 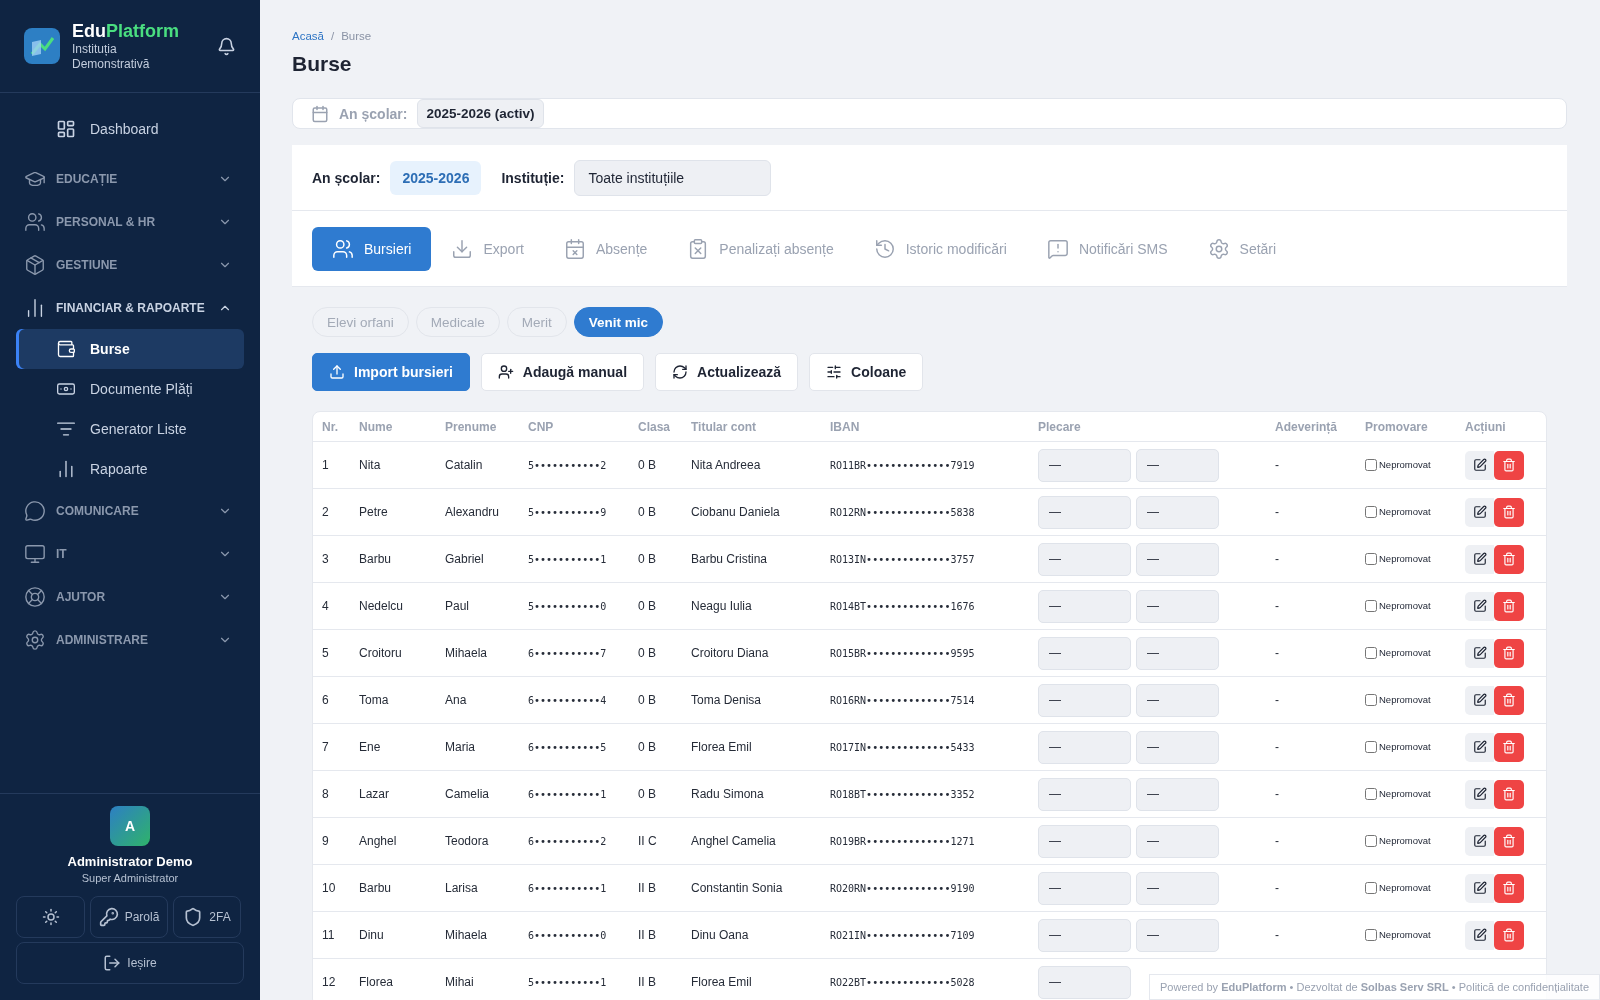 I want to click on sidebar-section: GESTIUNE, so click(x=130, y=264).